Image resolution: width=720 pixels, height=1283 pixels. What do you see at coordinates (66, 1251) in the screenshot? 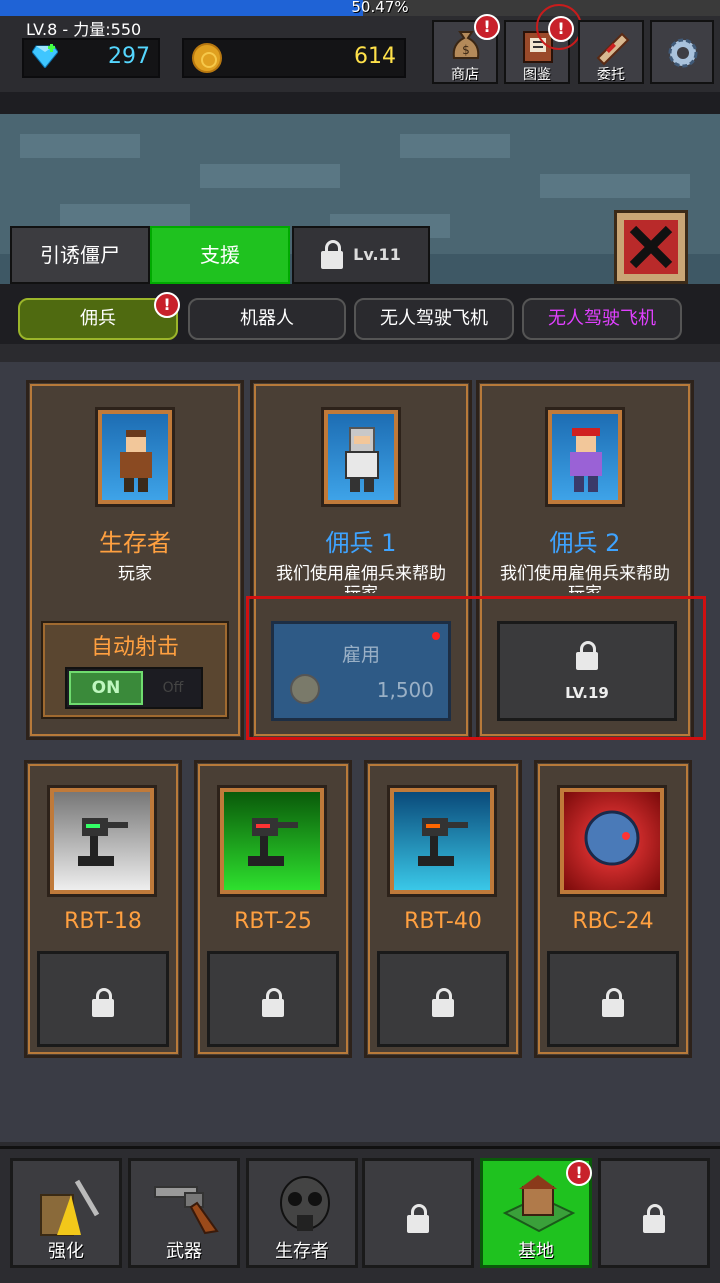
I see `nav-upgrade-label: 强化` at bounding box center [66, 1251].